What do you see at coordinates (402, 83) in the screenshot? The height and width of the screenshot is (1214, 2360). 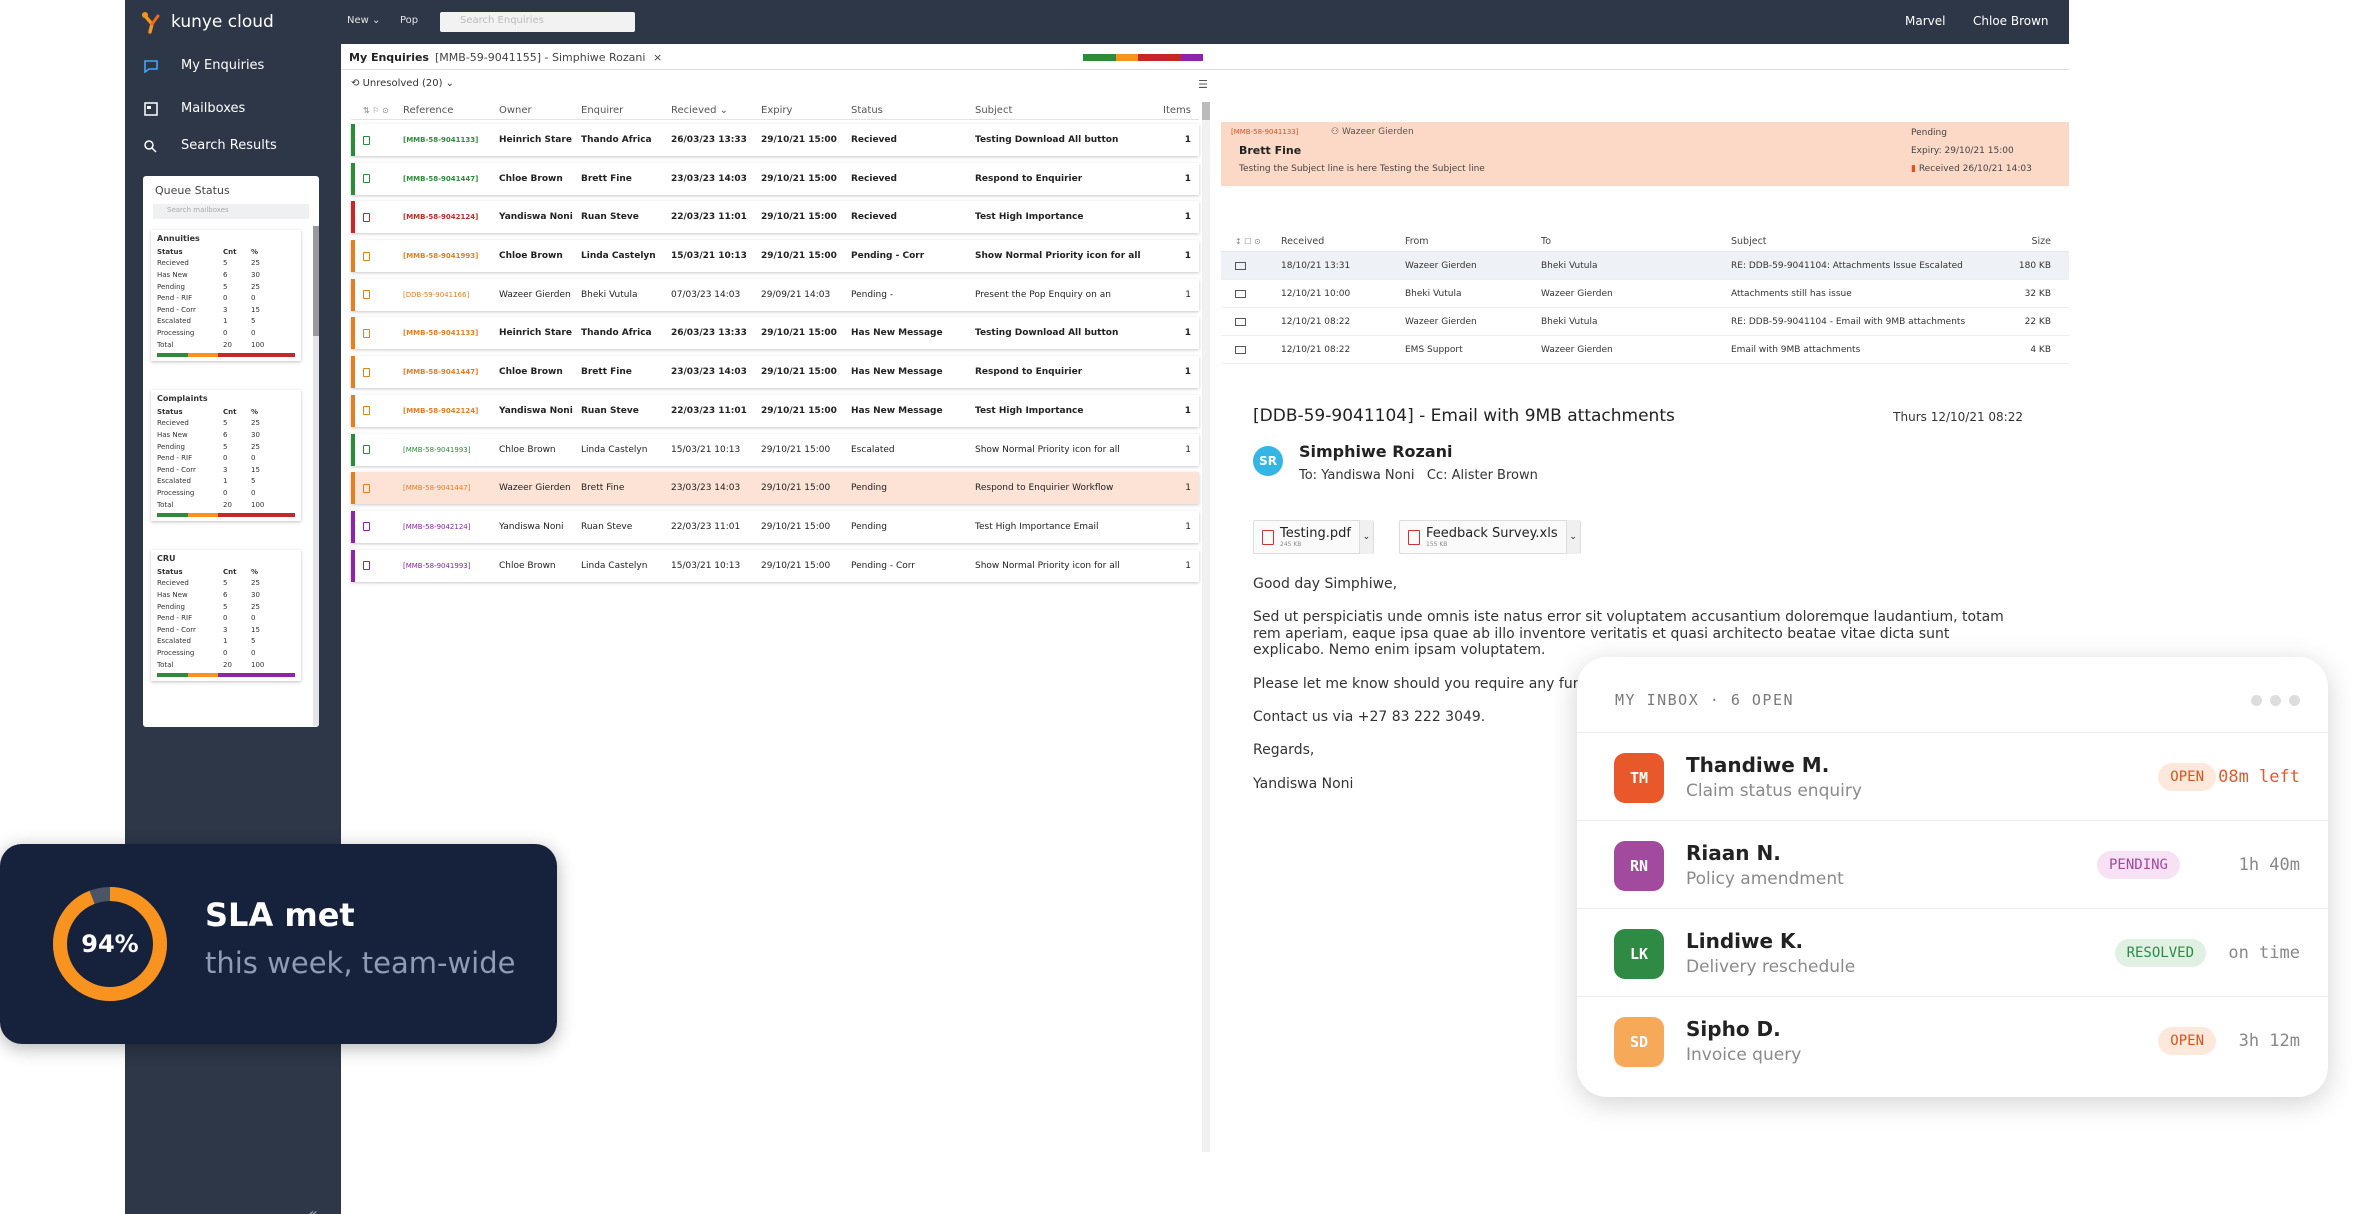 I see `filter-dropdown: ⟲ Unresolved (20) ⌄` at bounding box center [402, 83].